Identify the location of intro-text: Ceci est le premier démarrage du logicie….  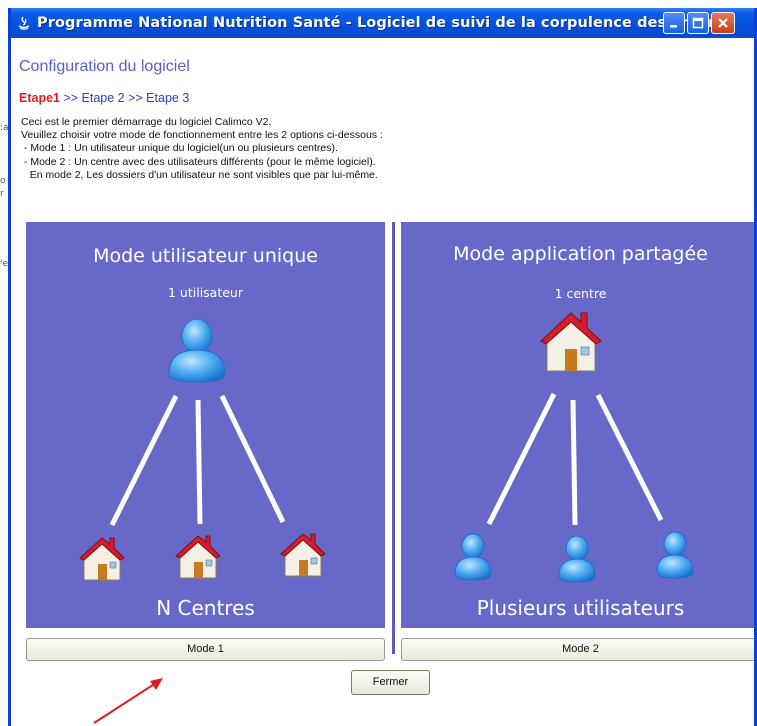
(202, 149).